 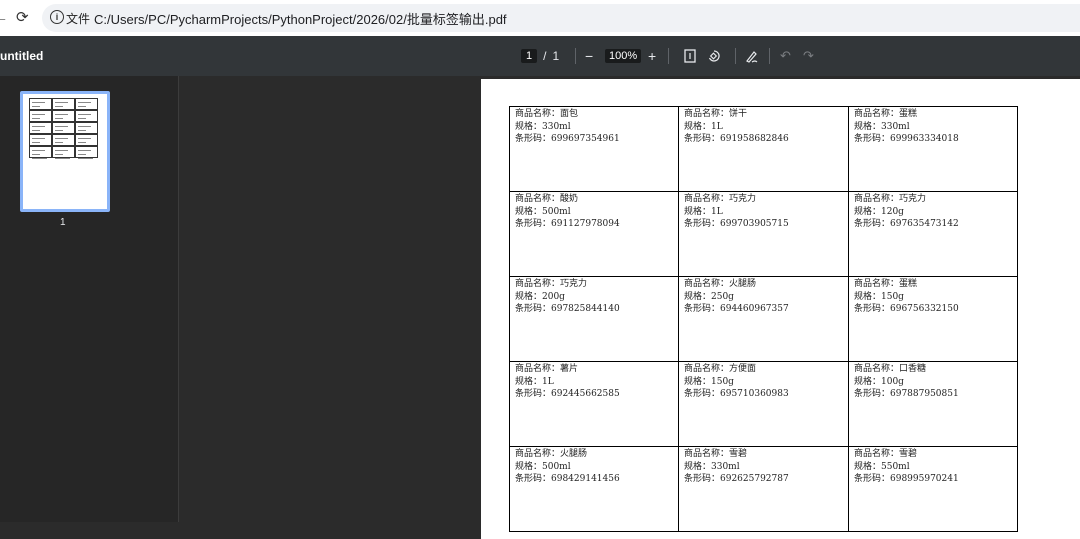 What do you see at coordinates (933, 149) in the screenshot?
I see `product-label: 商品名称：蛋糕 规格：330ml 条形码：699963334018` at bounding box center [933, 149].